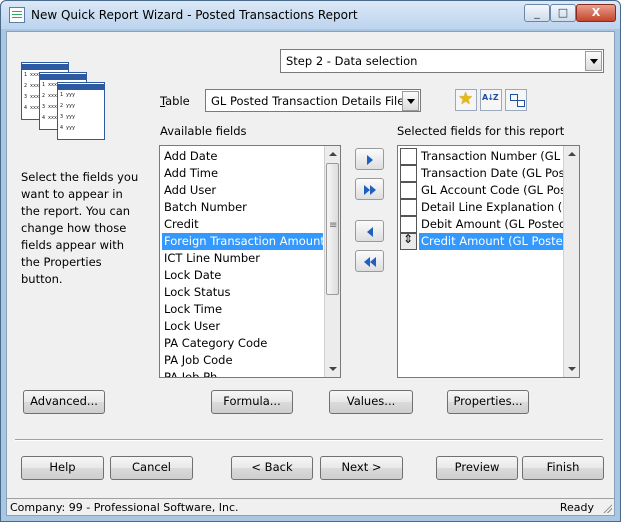 This screenshot has width=621, height=522. What do you see at coordinates (242, 224) in the screenshot?
I see `list-item: Credit` at bounding box center [242, 224].